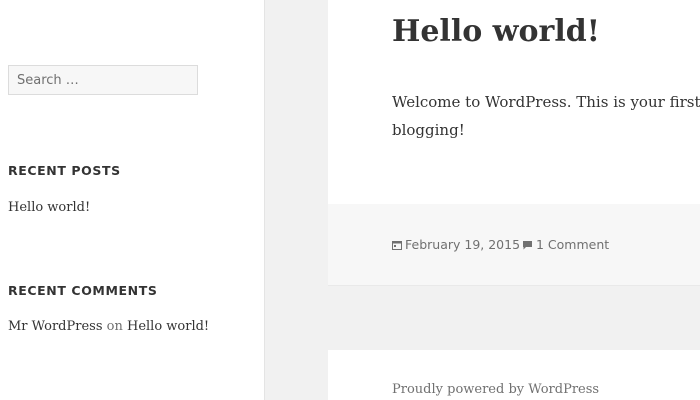 This screenshot has height=400, width=700. Describe the element at coordinates (397, 245) in the screenshot. I see `calendar-icon` at that location.